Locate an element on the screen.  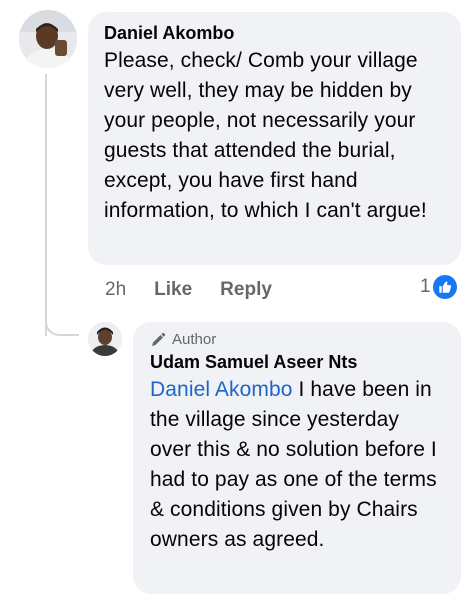
author-badge: Author is located at coordinates (297, 340).